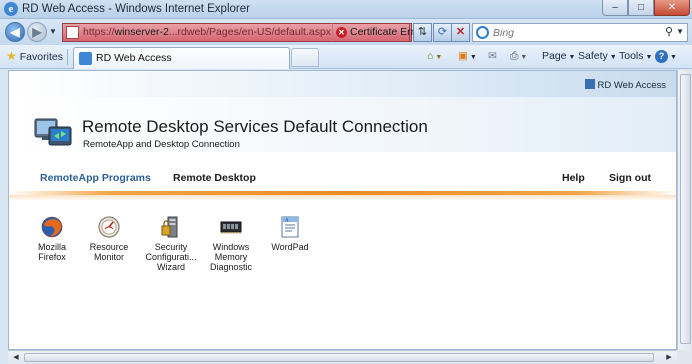 The height and width of the screenshot is (364, 692). Describe the element at coordinates (630, 178) in the screenshot. I see `sign-out-link: Sign out` at that location.